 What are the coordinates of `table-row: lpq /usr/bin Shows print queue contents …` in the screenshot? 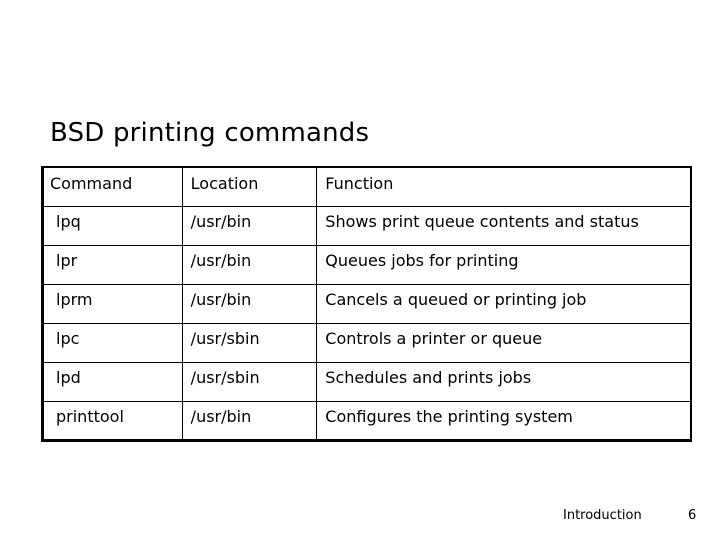 It's located at (367, 225).